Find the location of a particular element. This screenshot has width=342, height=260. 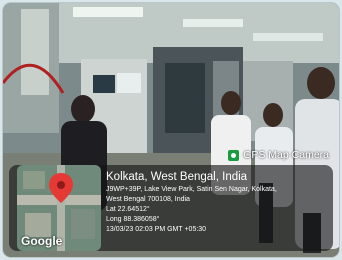

map-thumbnail: Google is located at coordinates (59, 208).